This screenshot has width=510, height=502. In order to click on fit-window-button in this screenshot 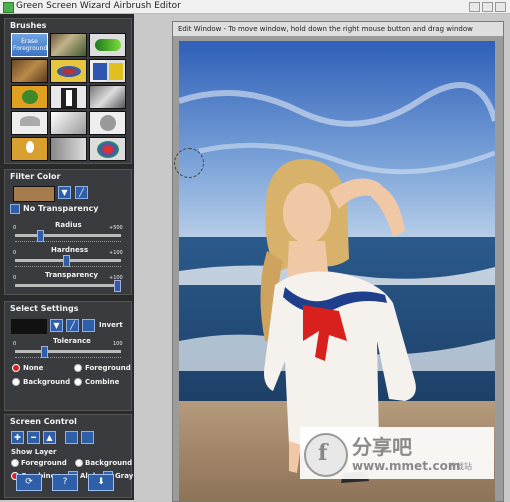, I will do `click(71, 437)`.